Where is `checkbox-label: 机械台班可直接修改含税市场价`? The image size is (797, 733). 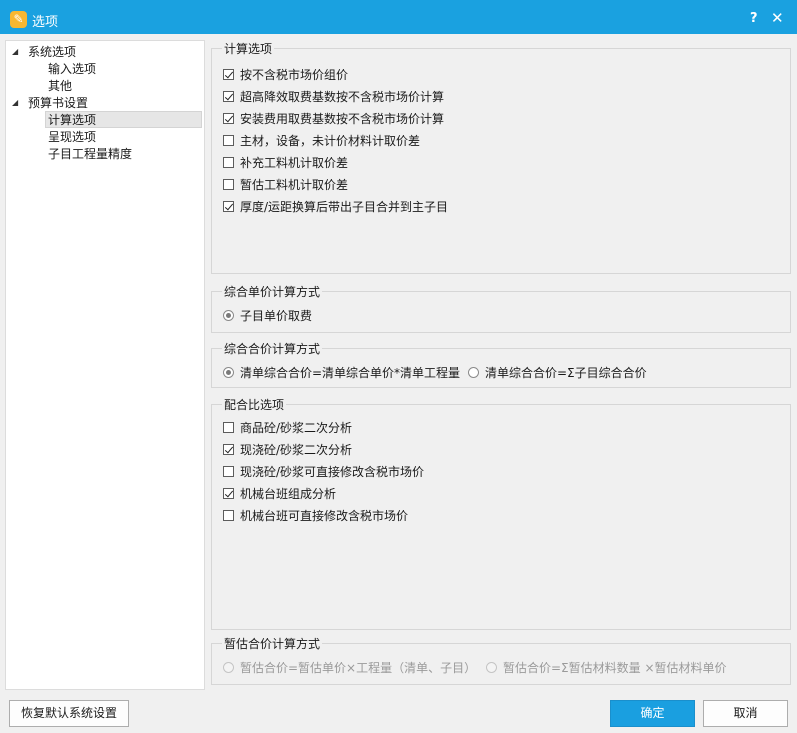
checkbox-label: 机械台班可直接修改含税市场价 is located at coordinates (324, 516).